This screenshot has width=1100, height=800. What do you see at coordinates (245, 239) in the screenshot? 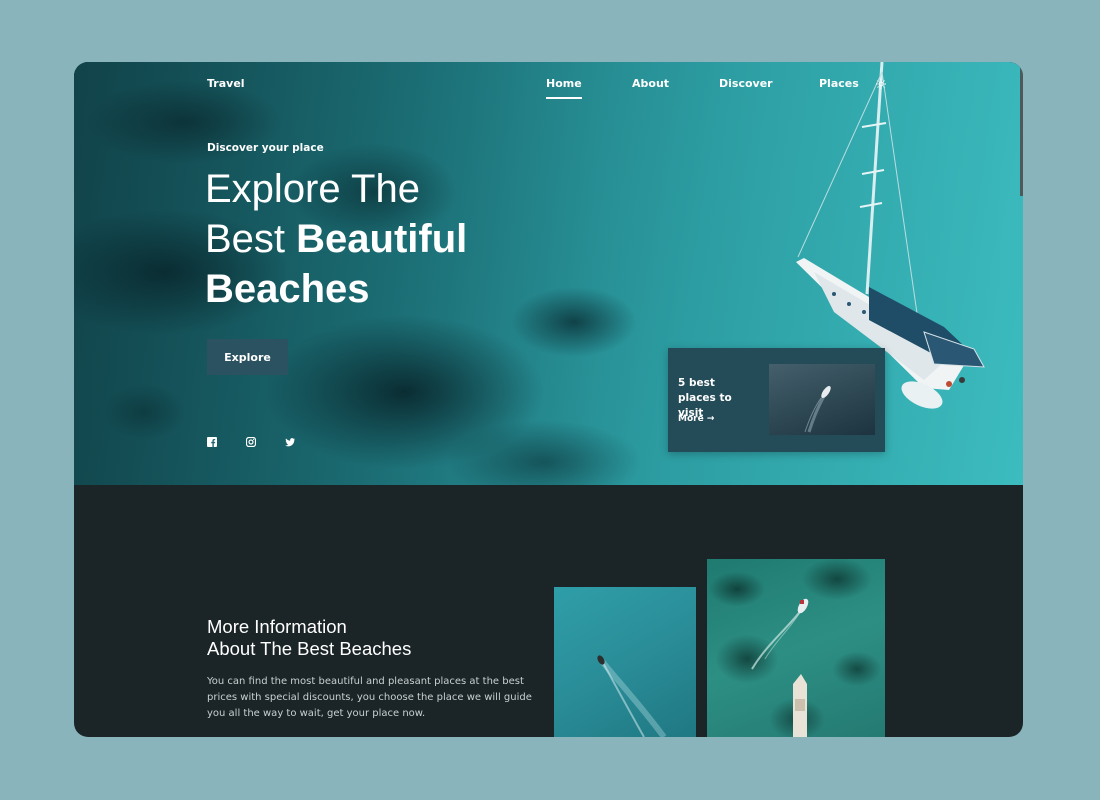
I see `headline-line2-light: Best` at bounding box center [245, 239].